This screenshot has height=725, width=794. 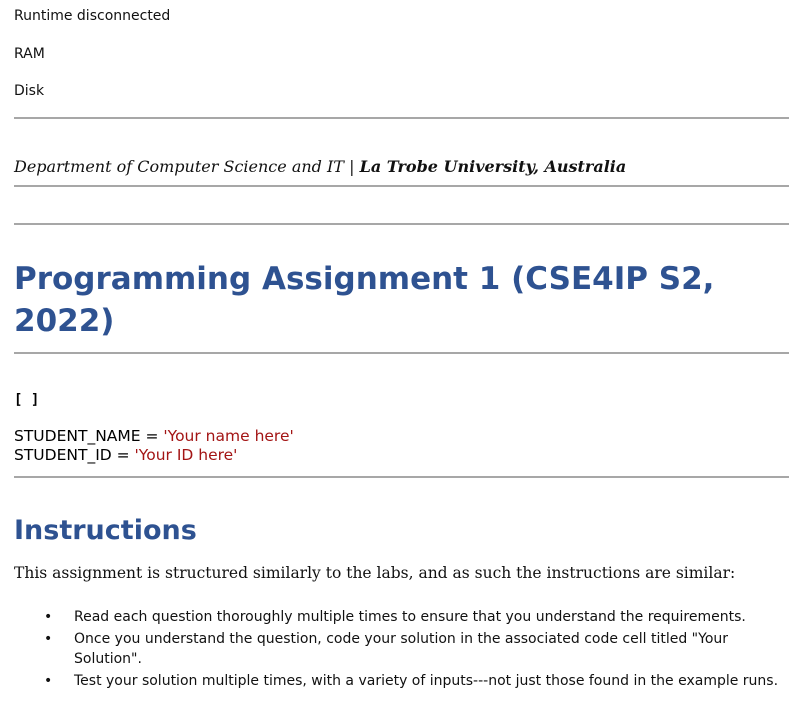 What do you see at coordinates (29, 54) in the screenshot?
I see `ram-label: RAM` at bounding box center [29, 54].